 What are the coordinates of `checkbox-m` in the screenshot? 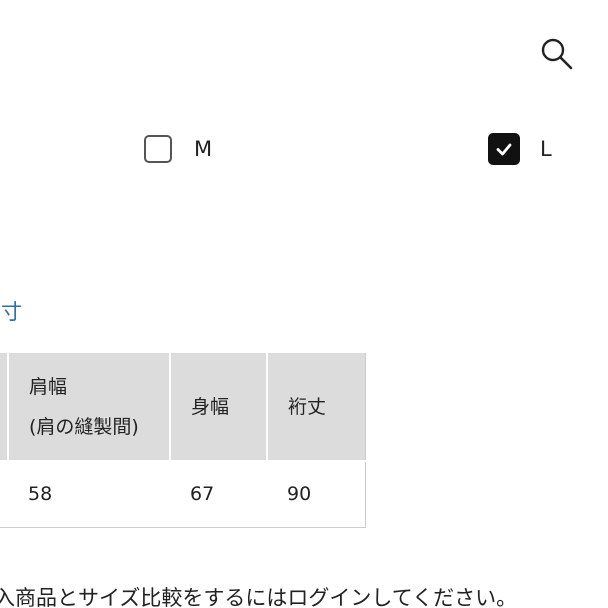 It's located at (158, 149).